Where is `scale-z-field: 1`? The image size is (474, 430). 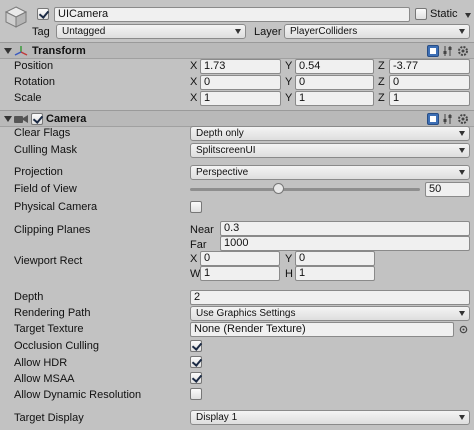
scale-z-field: 1 is located at coordinates (429, 98).